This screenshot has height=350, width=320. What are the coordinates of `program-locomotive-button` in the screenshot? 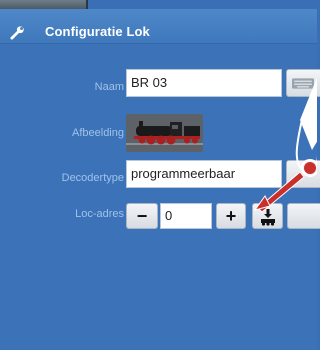 It's located at (267, 216).